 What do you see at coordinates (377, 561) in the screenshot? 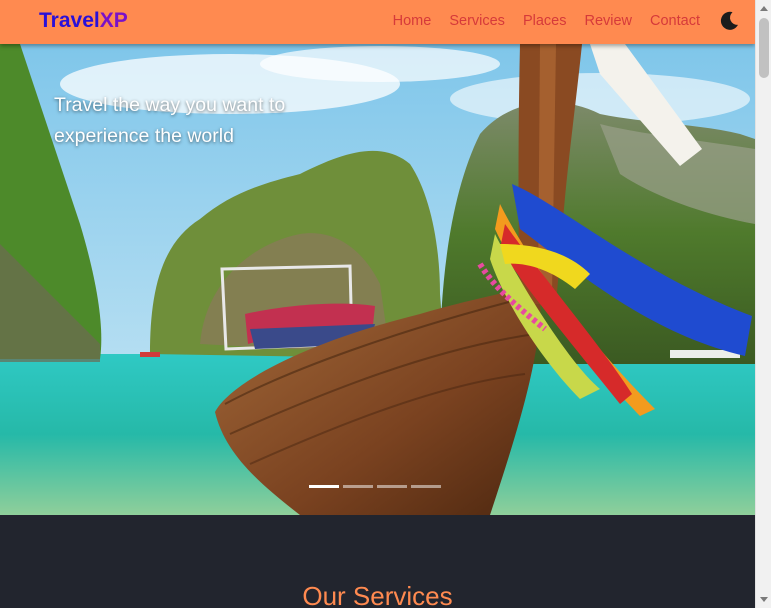
I see `services-section: Our Services` at bounding box center [377, 561].